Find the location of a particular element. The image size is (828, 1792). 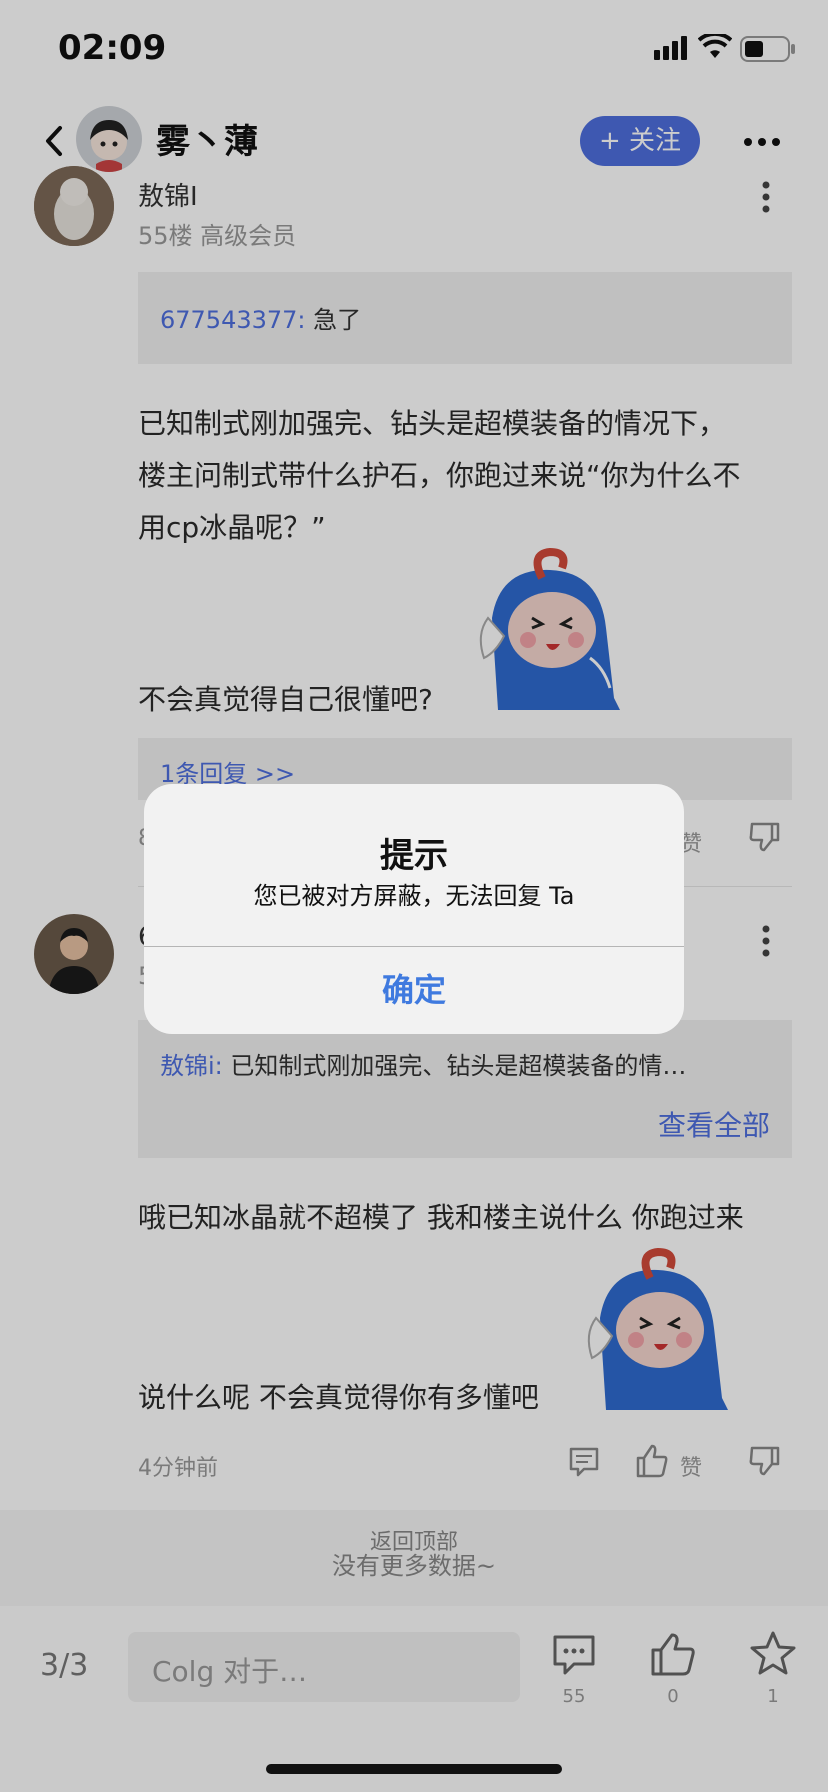

dialog-title: 提示 is located at coordinates (414, 856).